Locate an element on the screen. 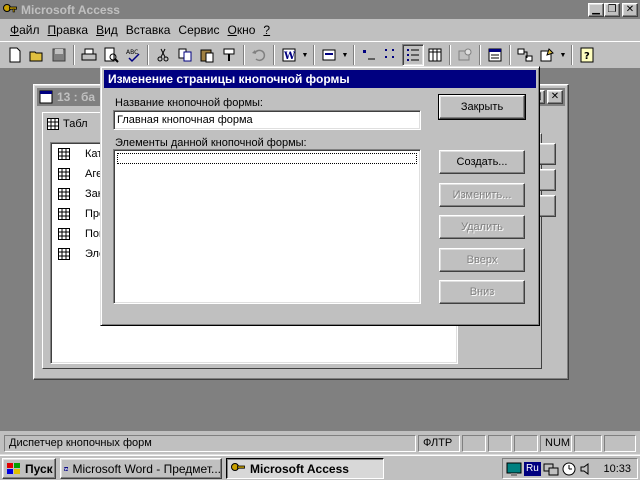 The height and width of the screenshot is (480, 640). office-links-dropdown-icon: ▼ is located at coordinates (305, 55).